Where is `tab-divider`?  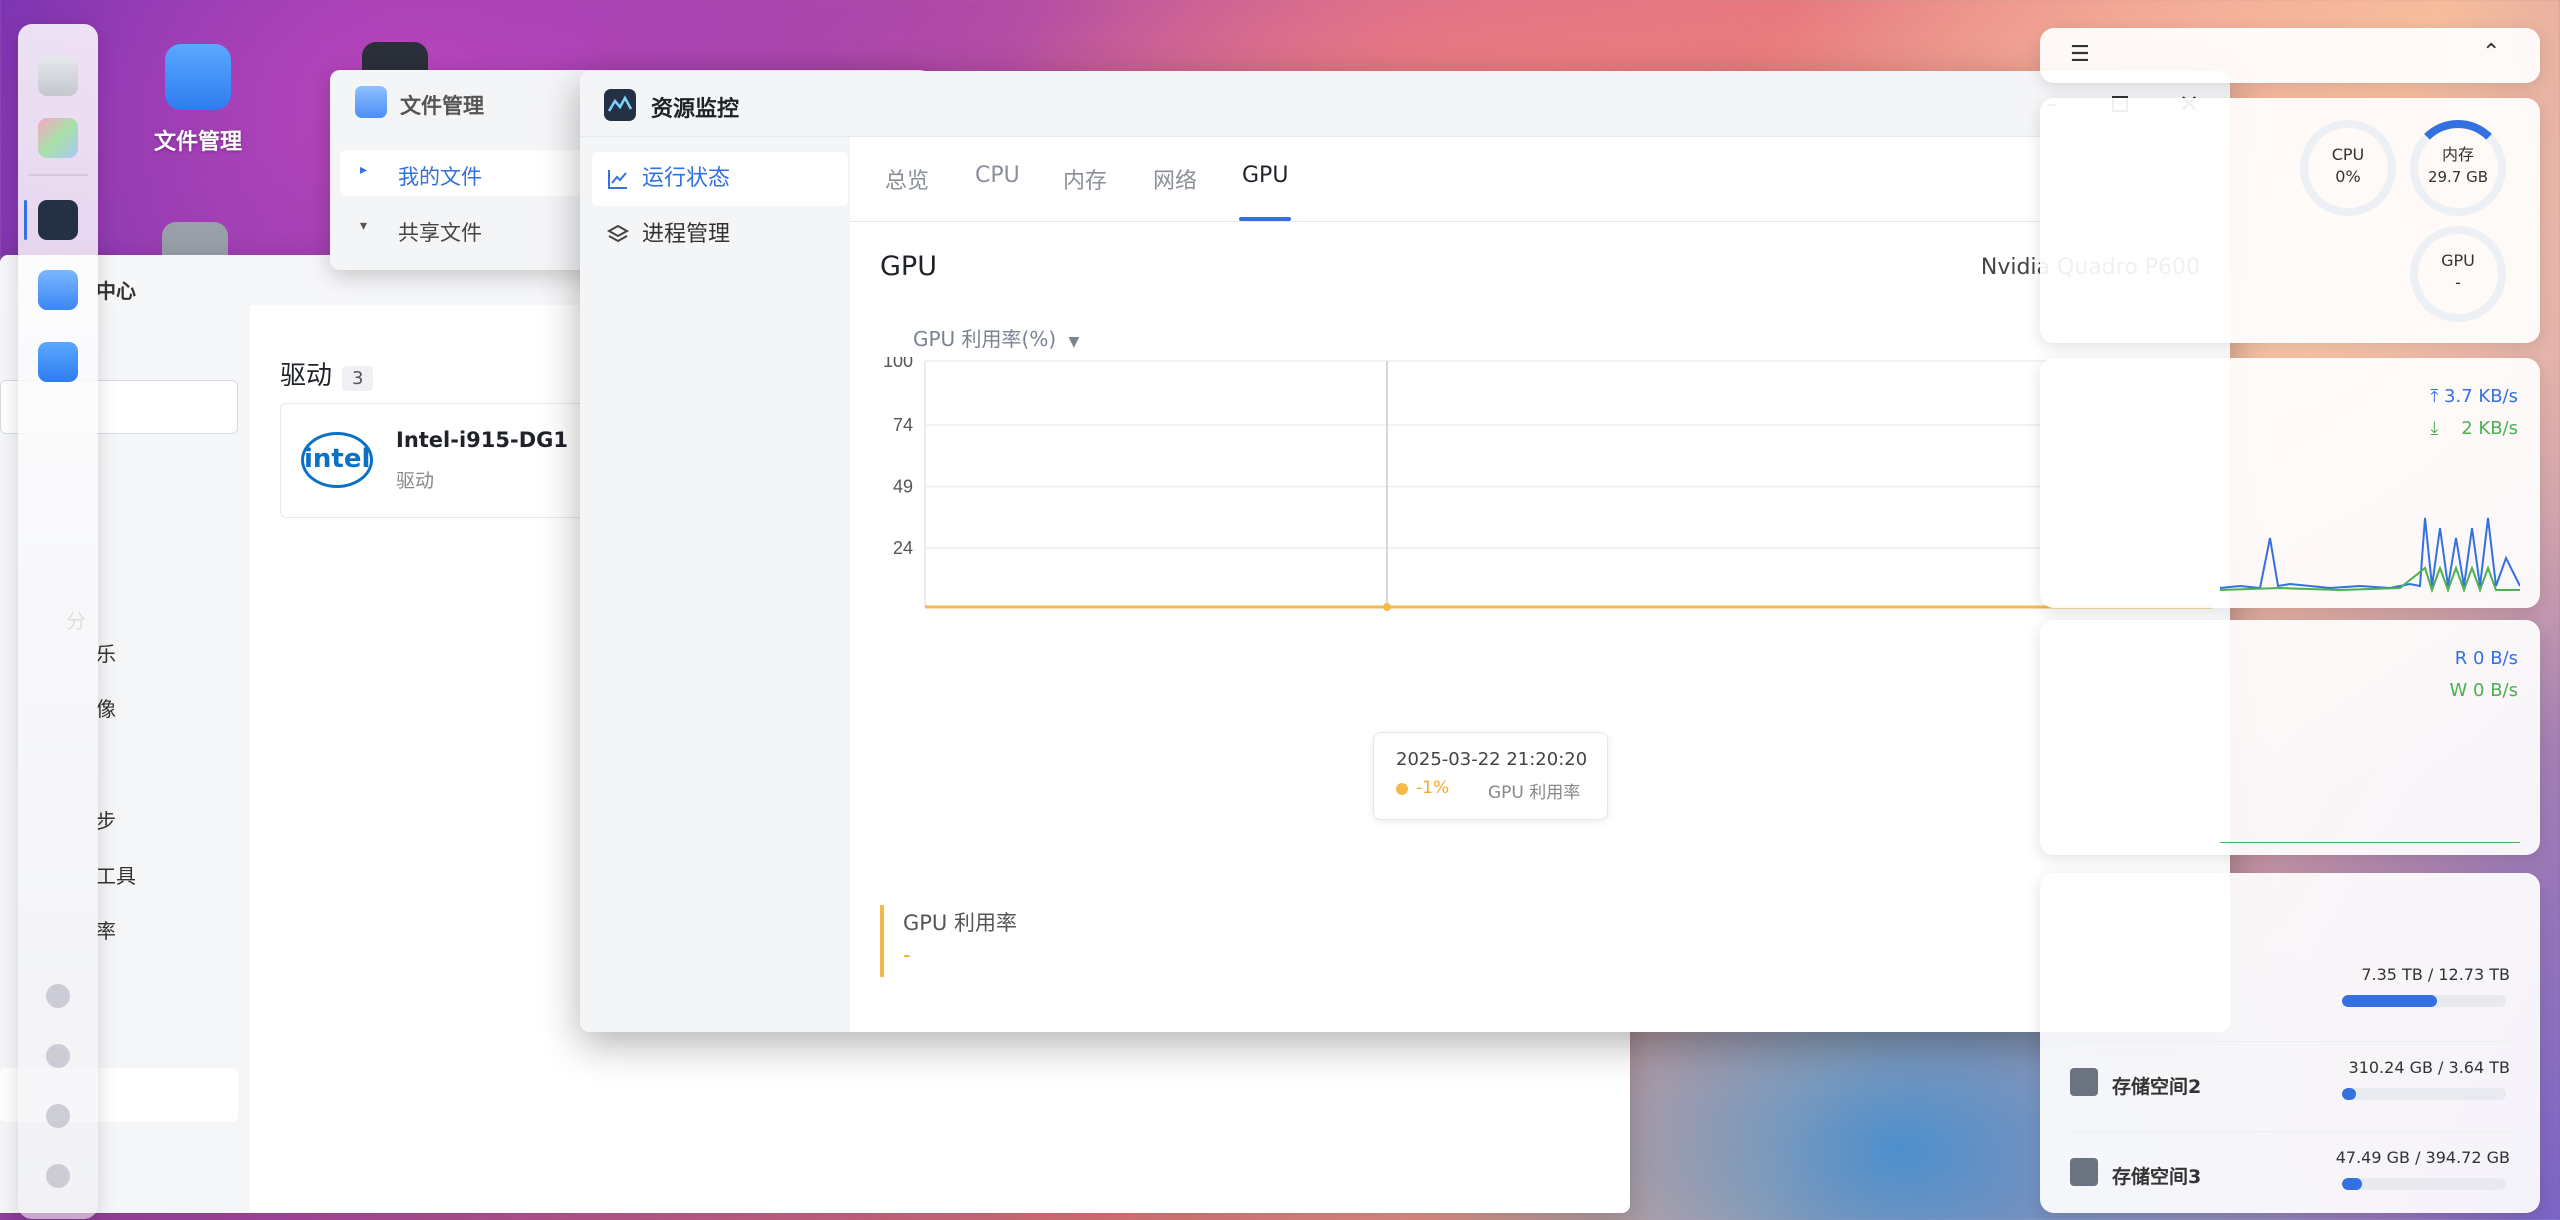
tab-divider is located at coordinates (1540, 221).